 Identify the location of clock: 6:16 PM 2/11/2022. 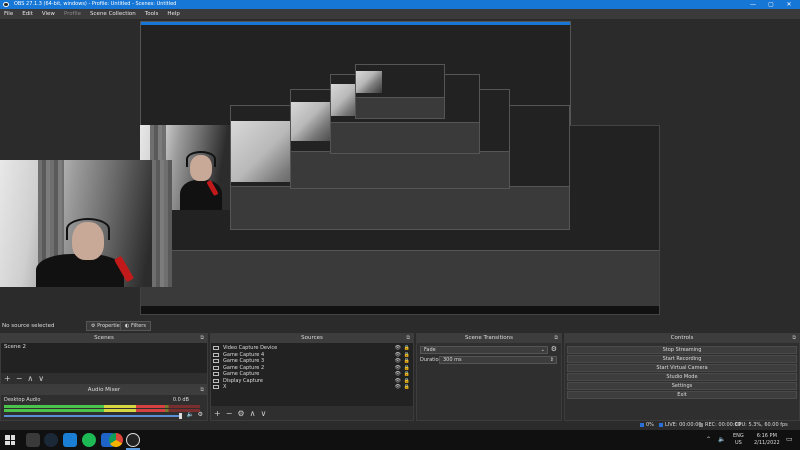
(767, 440).